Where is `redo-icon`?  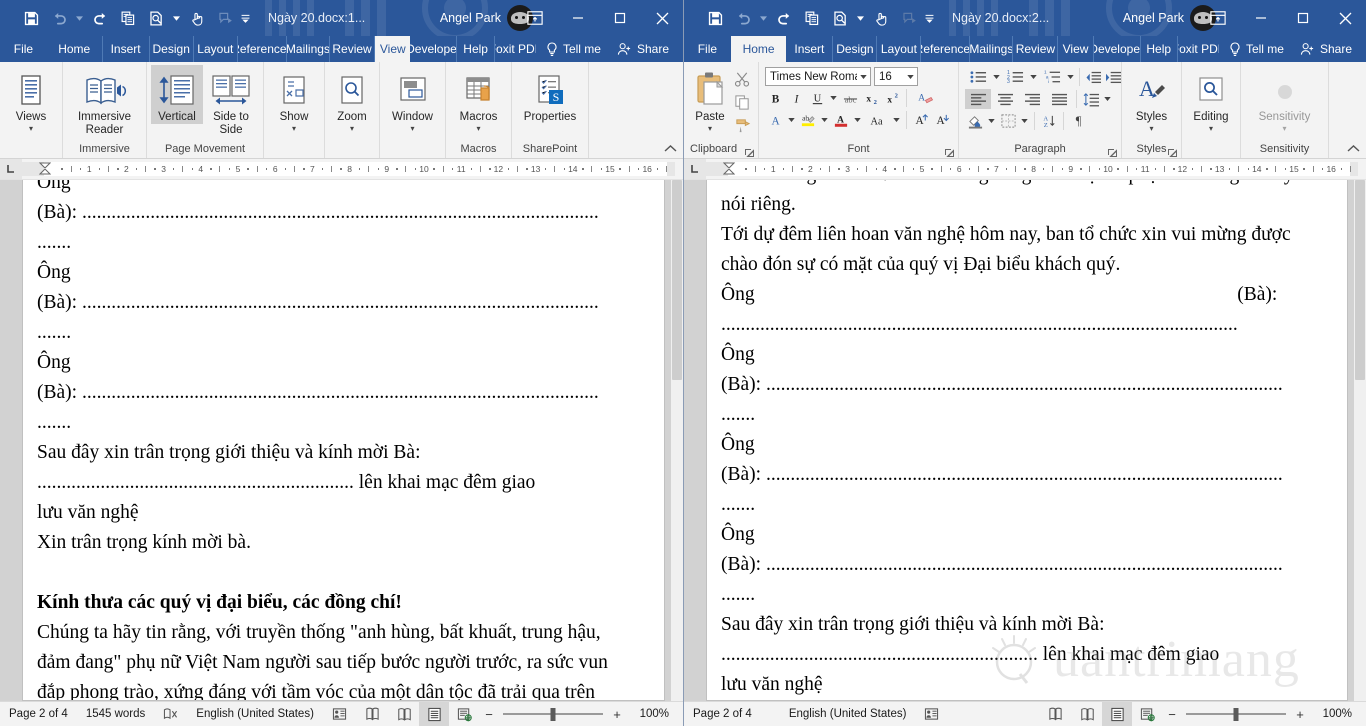 redo-icon is located at coordinates (100, 18).